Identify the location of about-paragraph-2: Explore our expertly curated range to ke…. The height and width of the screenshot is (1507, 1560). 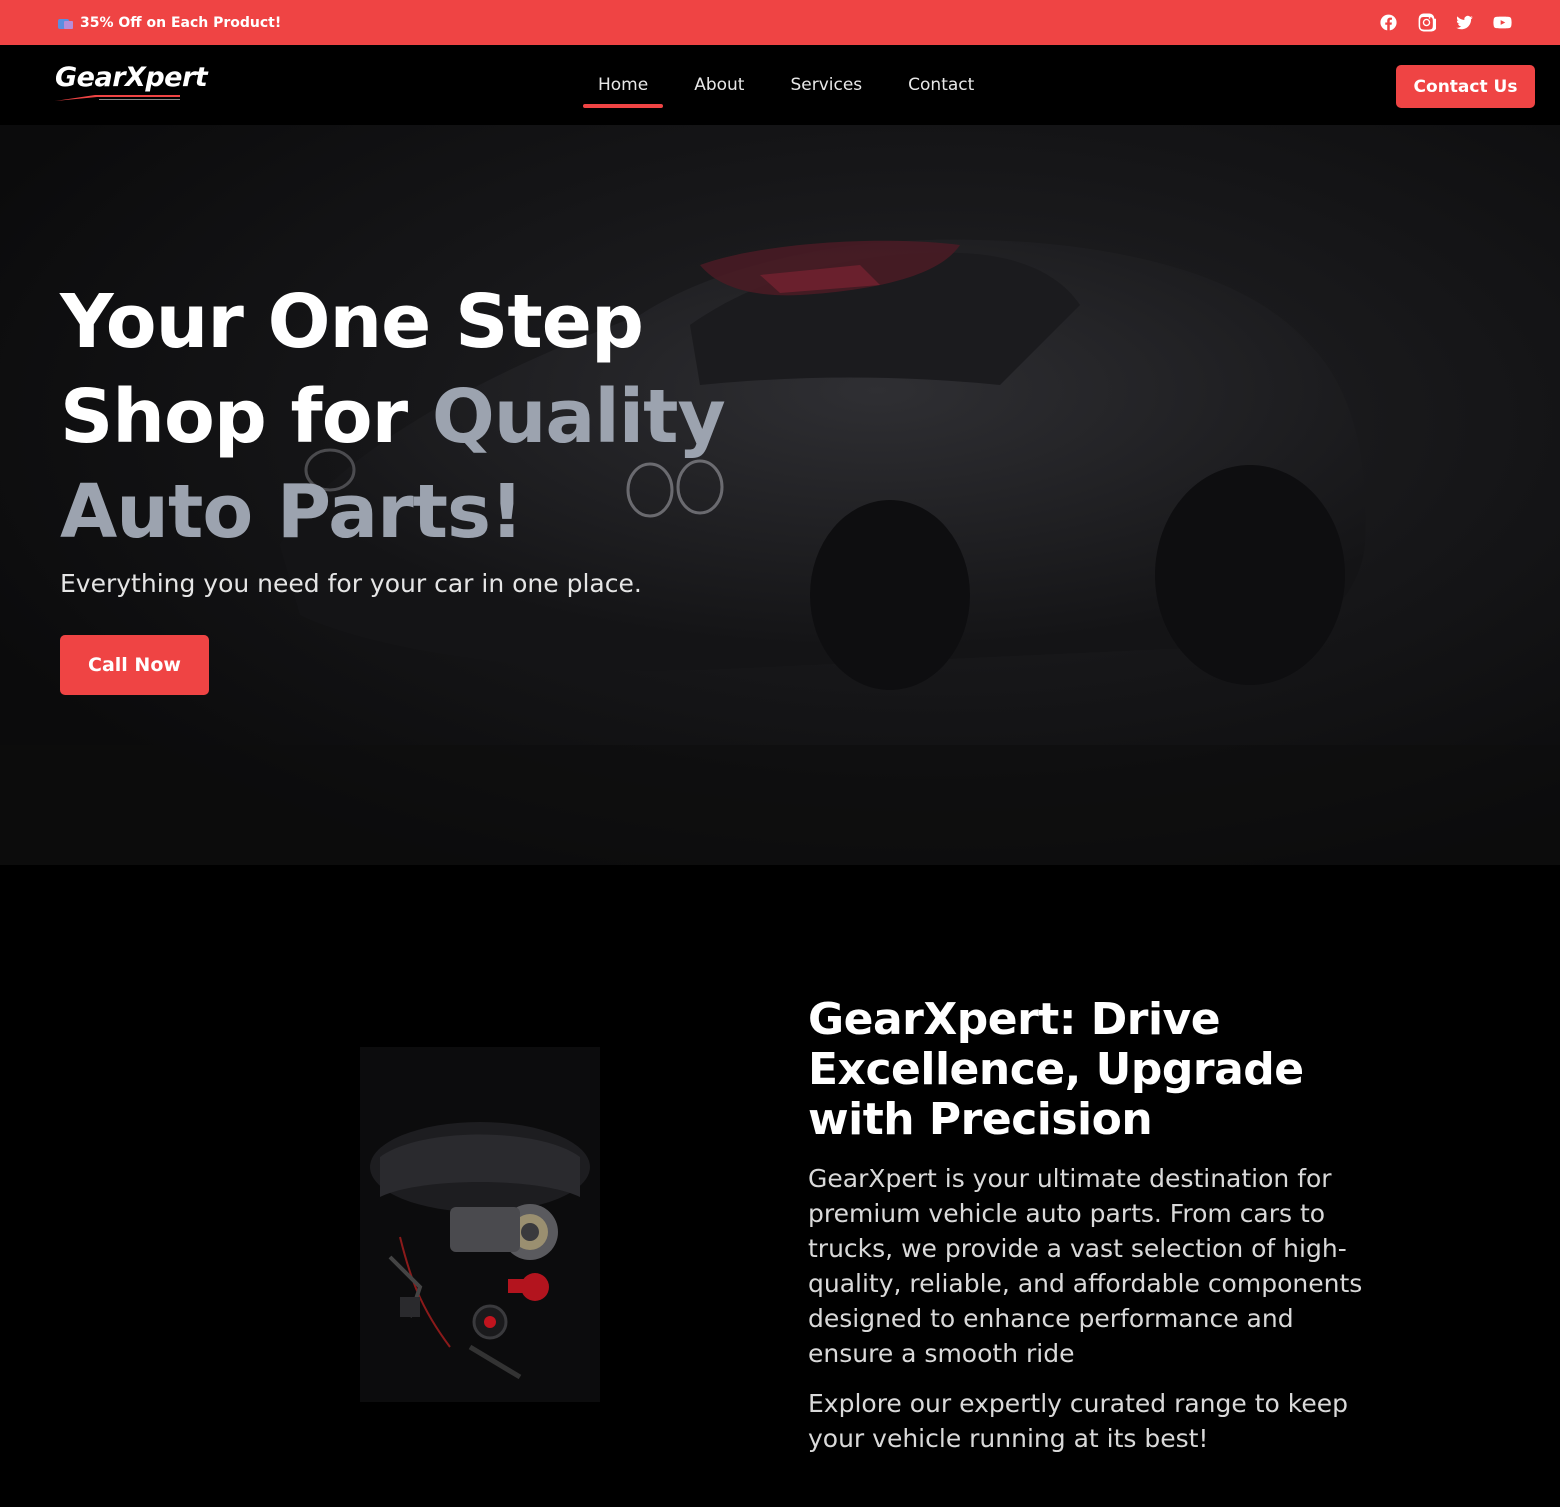
(1078, 1421).